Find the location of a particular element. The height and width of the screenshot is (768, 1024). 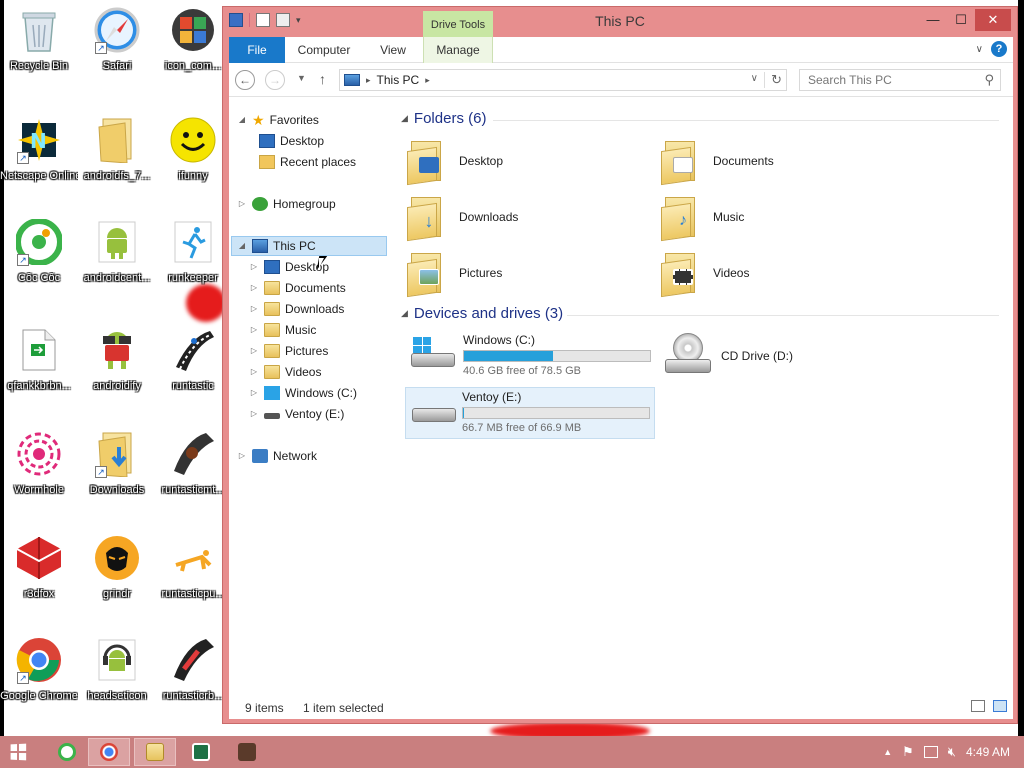

taskbar-chrome is located at coordinates (109, 752).